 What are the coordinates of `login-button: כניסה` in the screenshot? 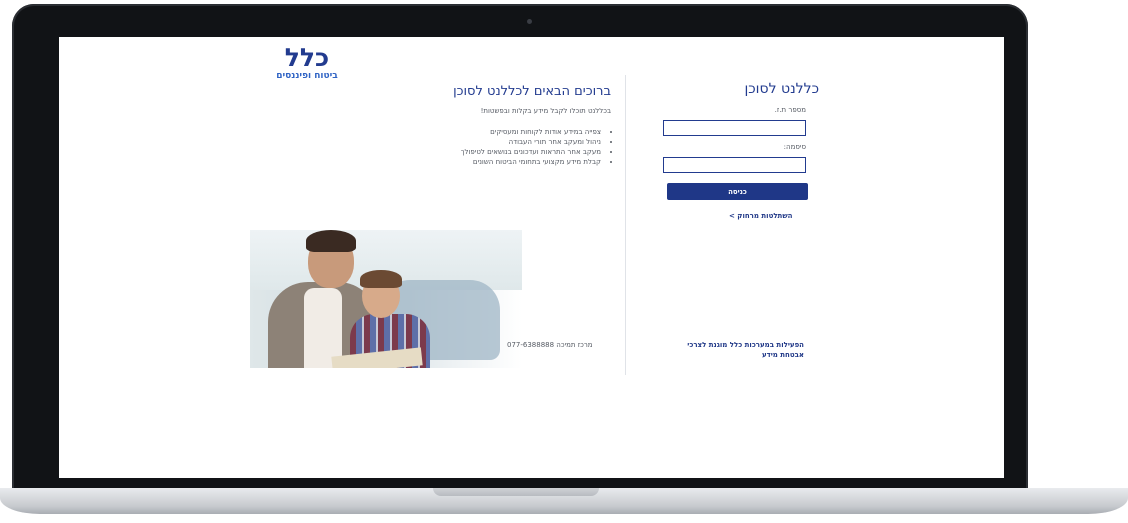 It's located at (737, 191).